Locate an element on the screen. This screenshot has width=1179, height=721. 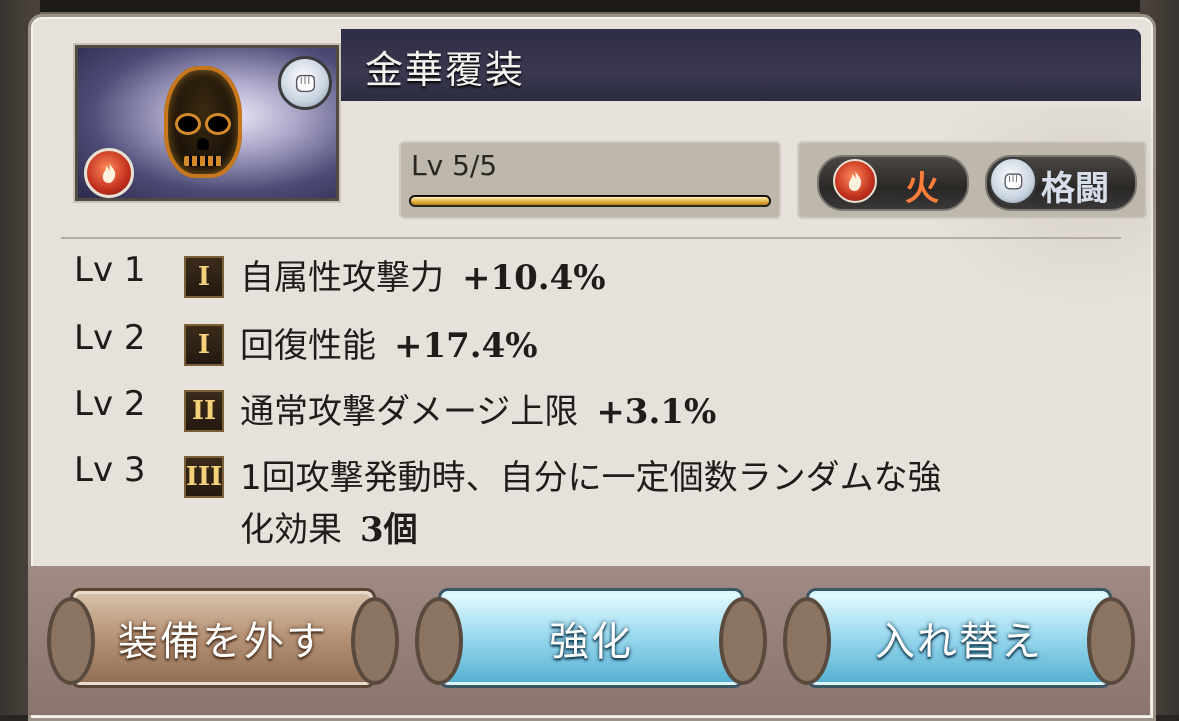
skill-name: 自属性攻撃力 +10.4% is located at coordinates (423, 274).